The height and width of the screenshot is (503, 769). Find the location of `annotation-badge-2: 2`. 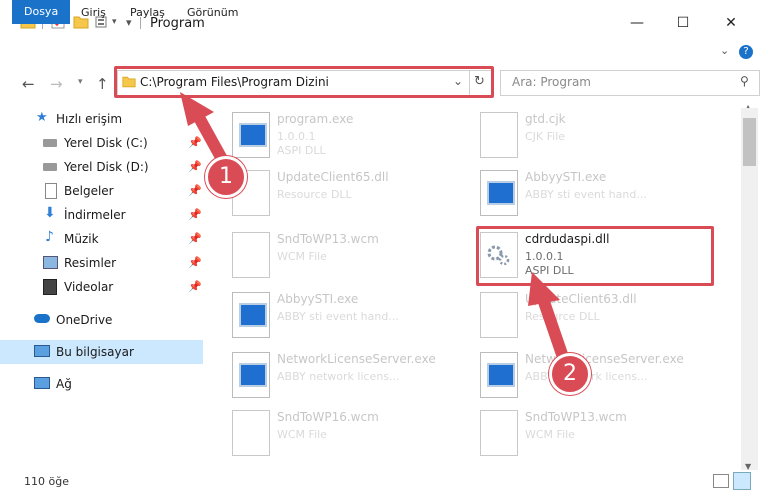

annotation-badge-2: 2 is located at coordinates (570, 374).